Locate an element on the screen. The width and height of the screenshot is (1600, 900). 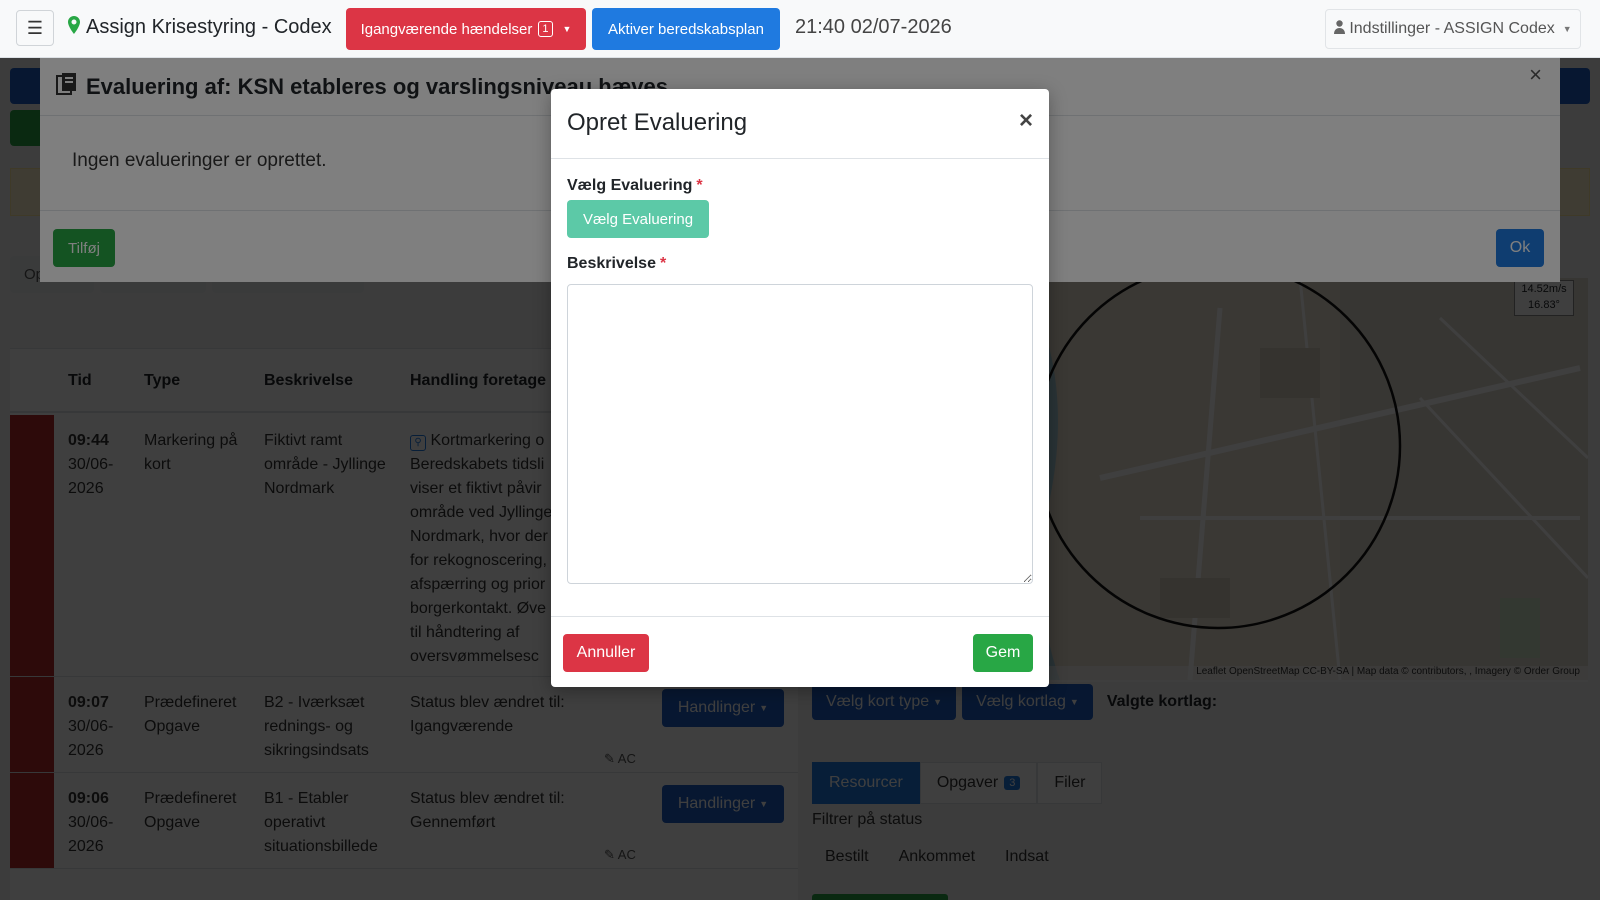
app-brand: Assign Krisestyring - Codex is located at coordinates (200, 27).